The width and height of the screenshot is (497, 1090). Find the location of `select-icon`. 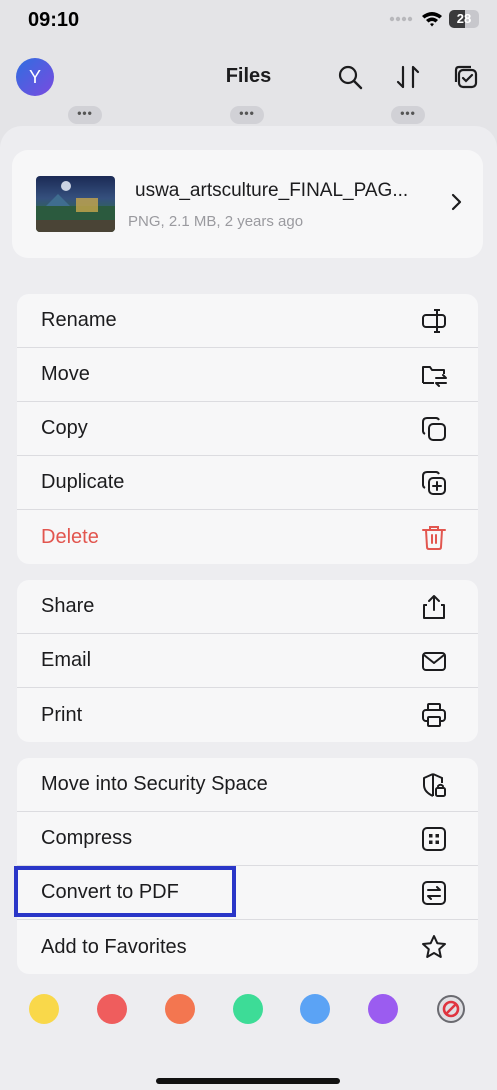

select-icon is located at coordinates (466, 77).